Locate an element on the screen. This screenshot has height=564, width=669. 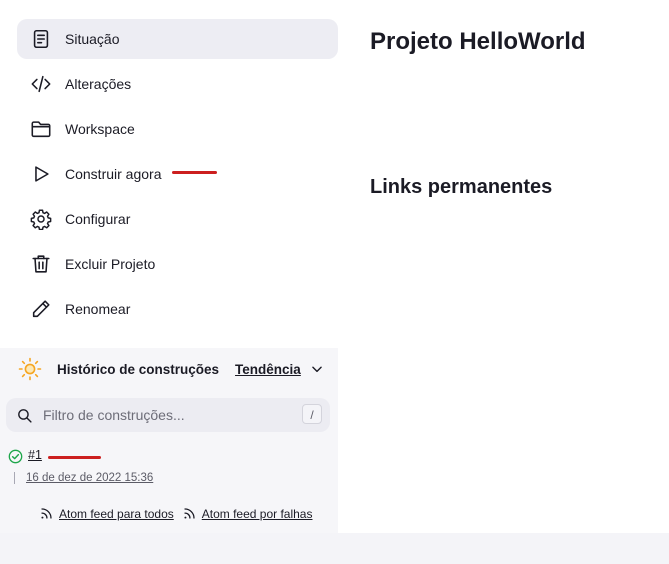
sun-weather-icon is located at coordinates (30, 369).